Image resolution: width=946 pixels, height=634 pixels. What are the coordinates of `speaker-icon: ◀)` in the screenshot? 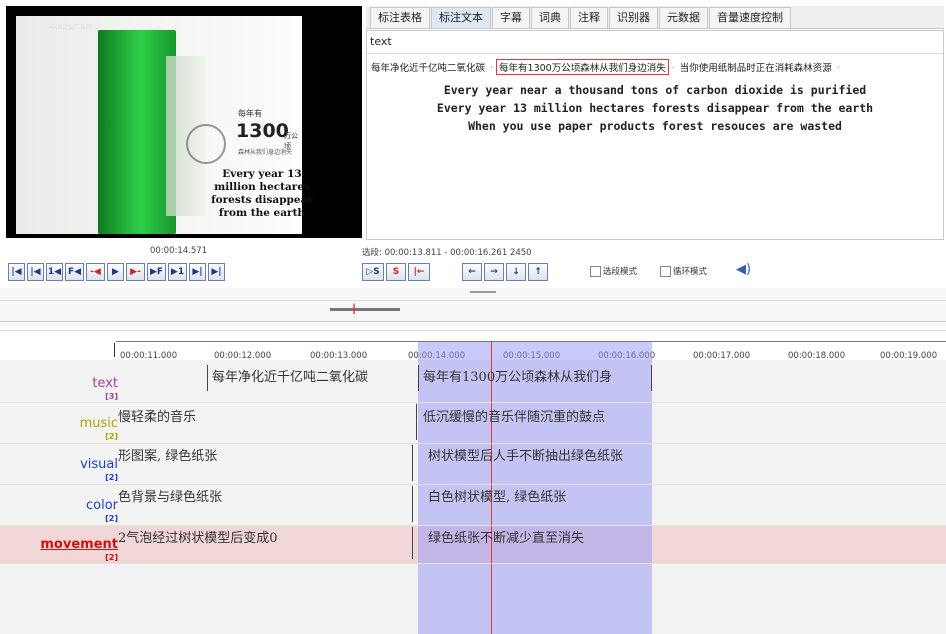 It's located at (743, 269).